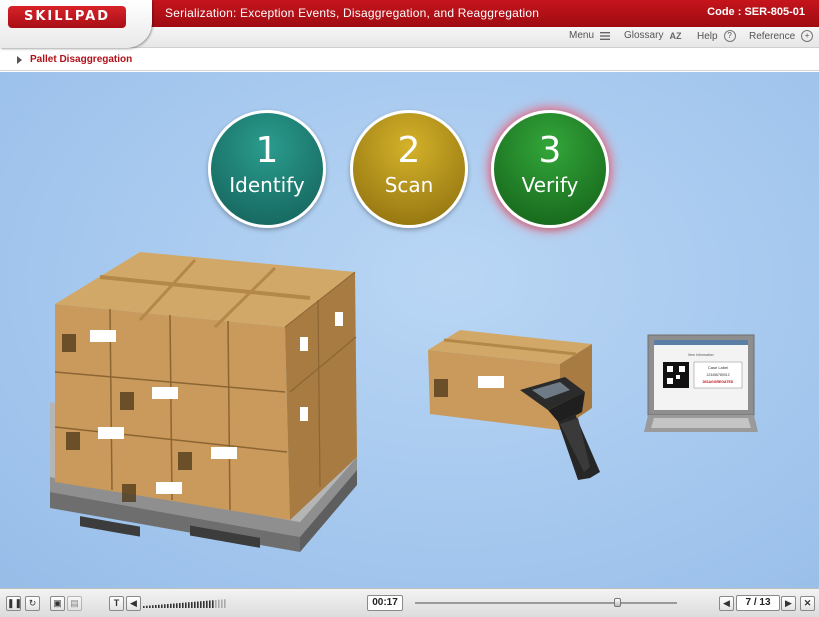  Describe the element at coordinates (758, 603) in the screenshot. I see `page-indicator: 7 / 13` at that location.